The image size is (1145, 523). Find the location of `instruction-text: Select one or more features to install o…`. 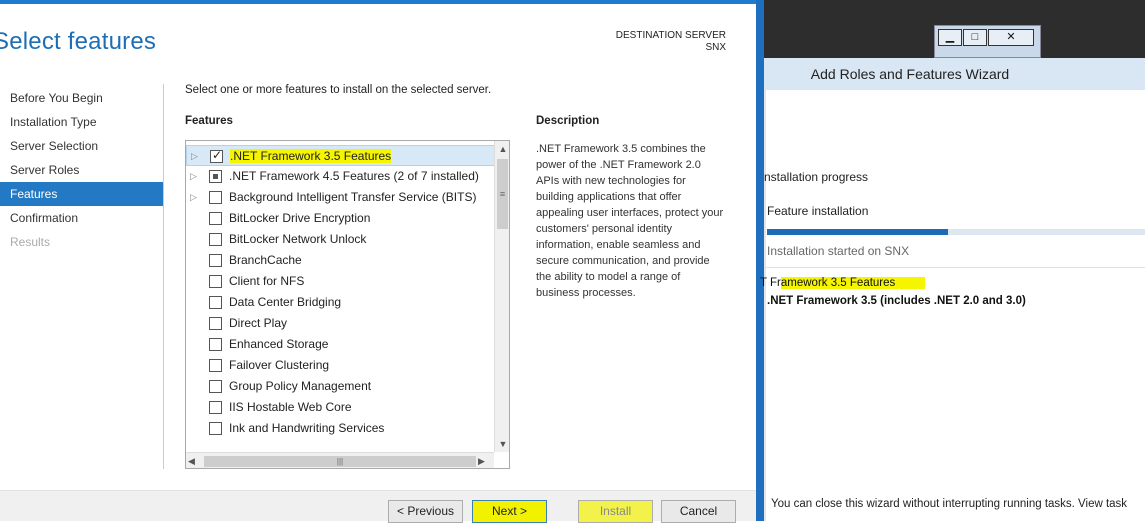

instruction-text: Select one or more features to install o… is located at coordinates (338, 90).